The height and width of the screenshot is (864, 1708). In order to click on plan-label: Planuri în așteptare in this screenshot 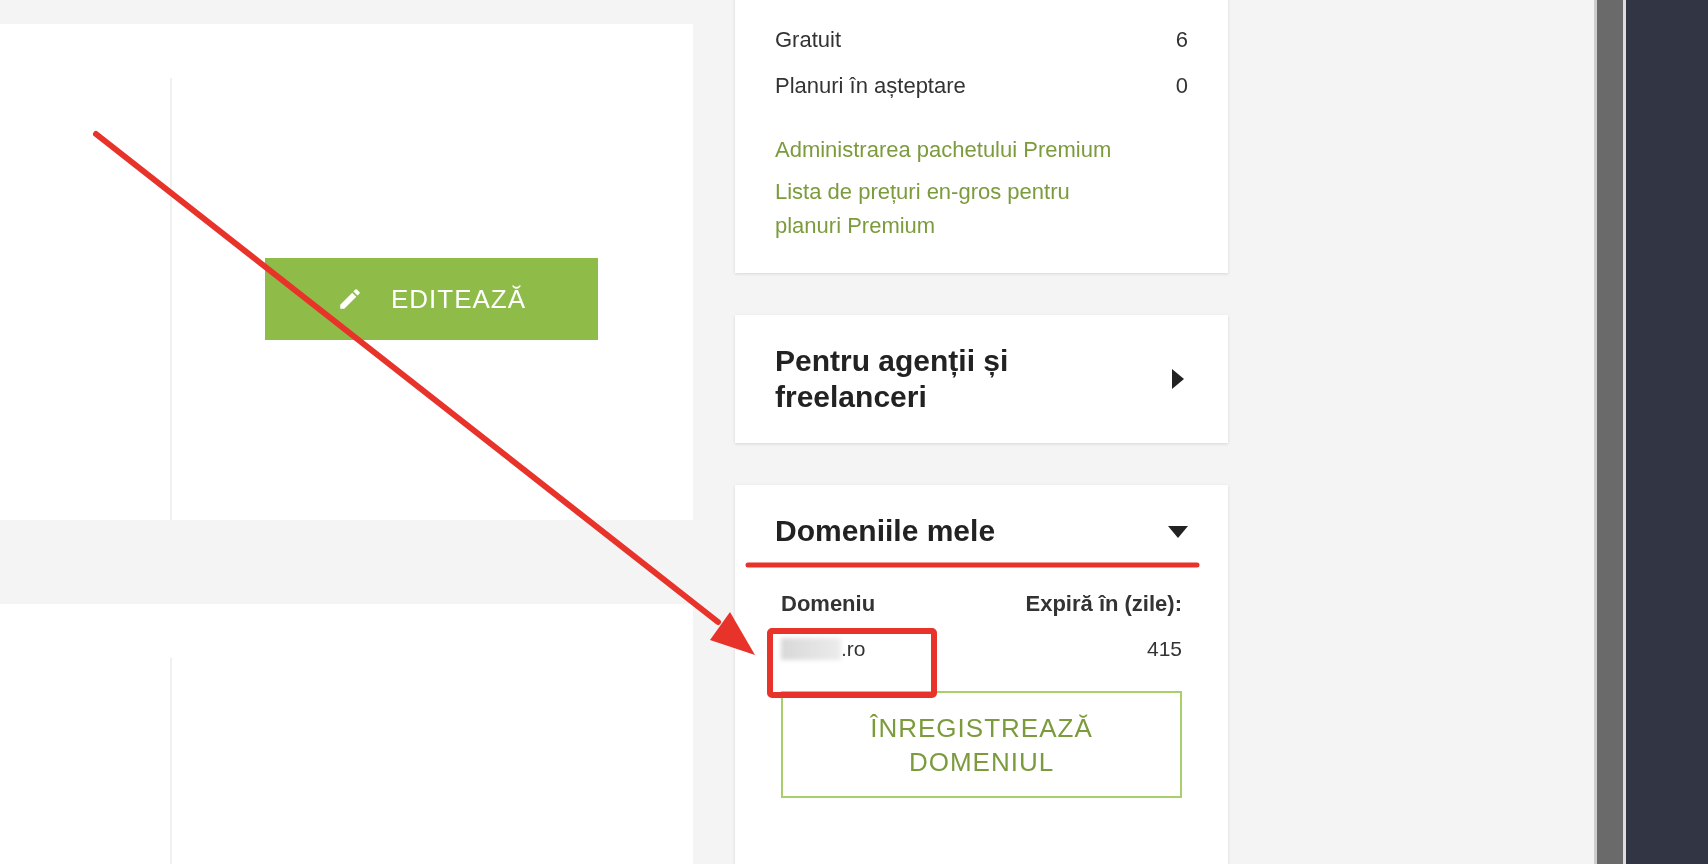, I will do `click(870, 86)`.